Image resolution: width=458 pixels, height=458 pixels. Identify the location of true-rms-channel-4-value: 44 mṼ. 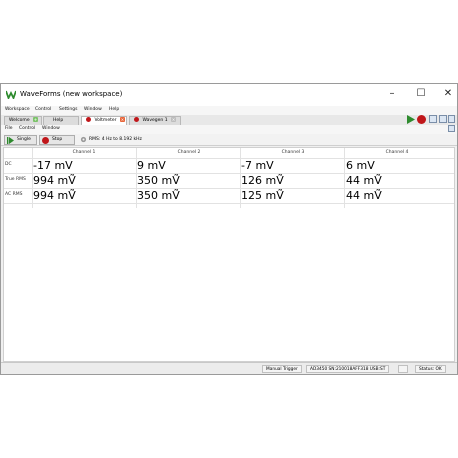
(364, 180).